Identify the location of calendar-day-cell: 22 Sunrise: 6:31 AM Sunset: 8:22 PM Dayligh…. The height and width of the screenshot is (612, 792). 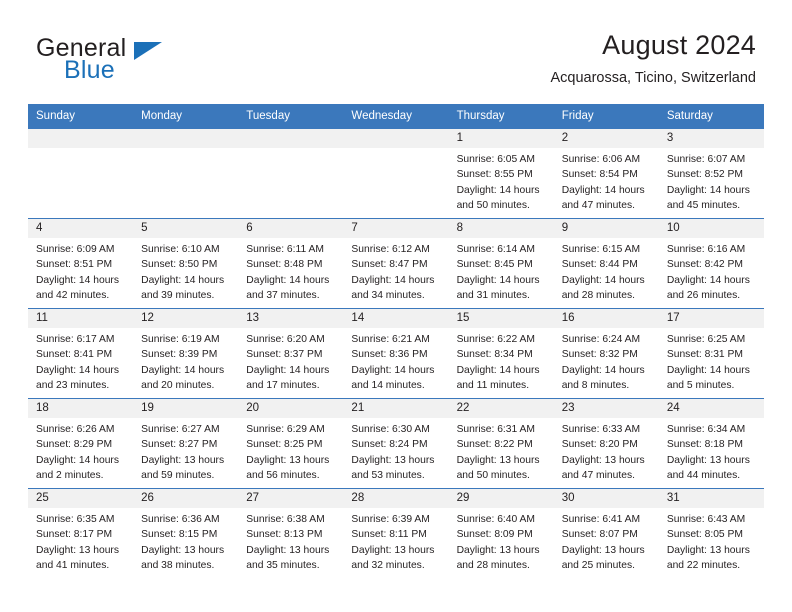
(501, 443).